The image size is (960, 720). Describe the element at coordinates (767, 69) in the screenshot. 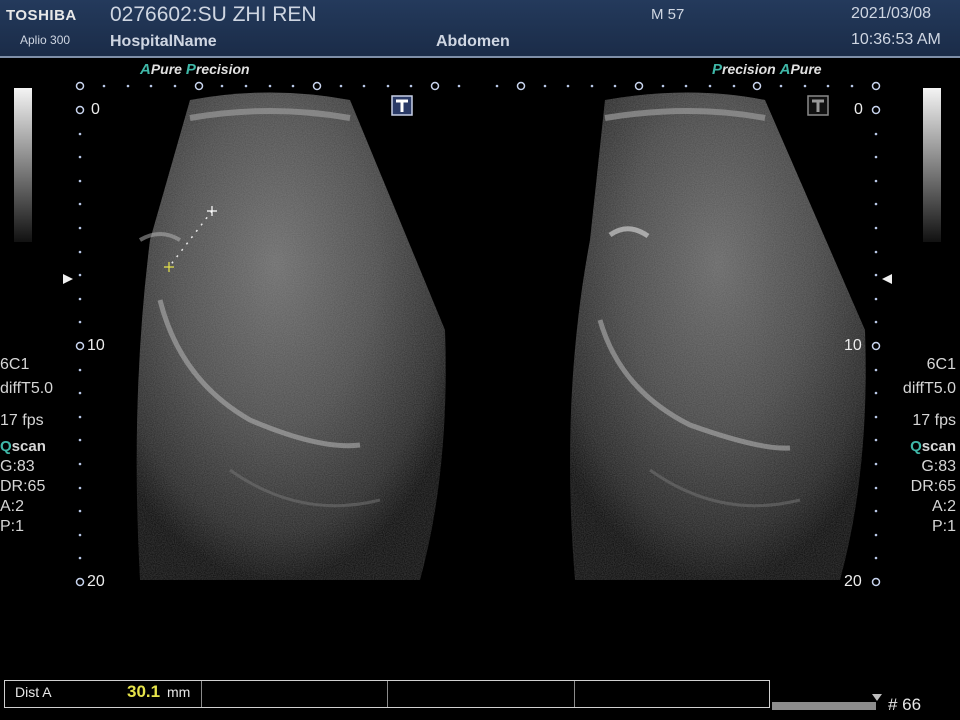

I see `right-image-tag: Precision APure` at that location.